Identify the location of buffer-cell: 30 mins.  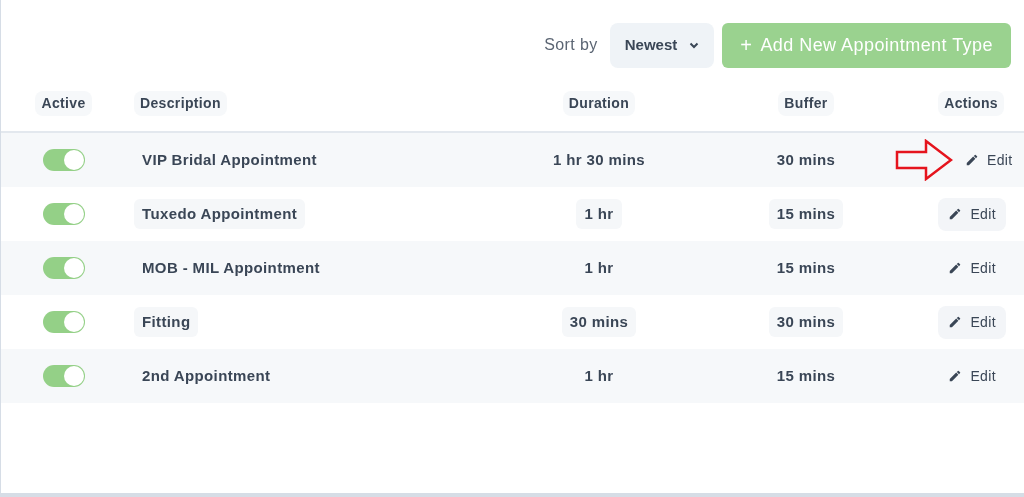
(806, 322).